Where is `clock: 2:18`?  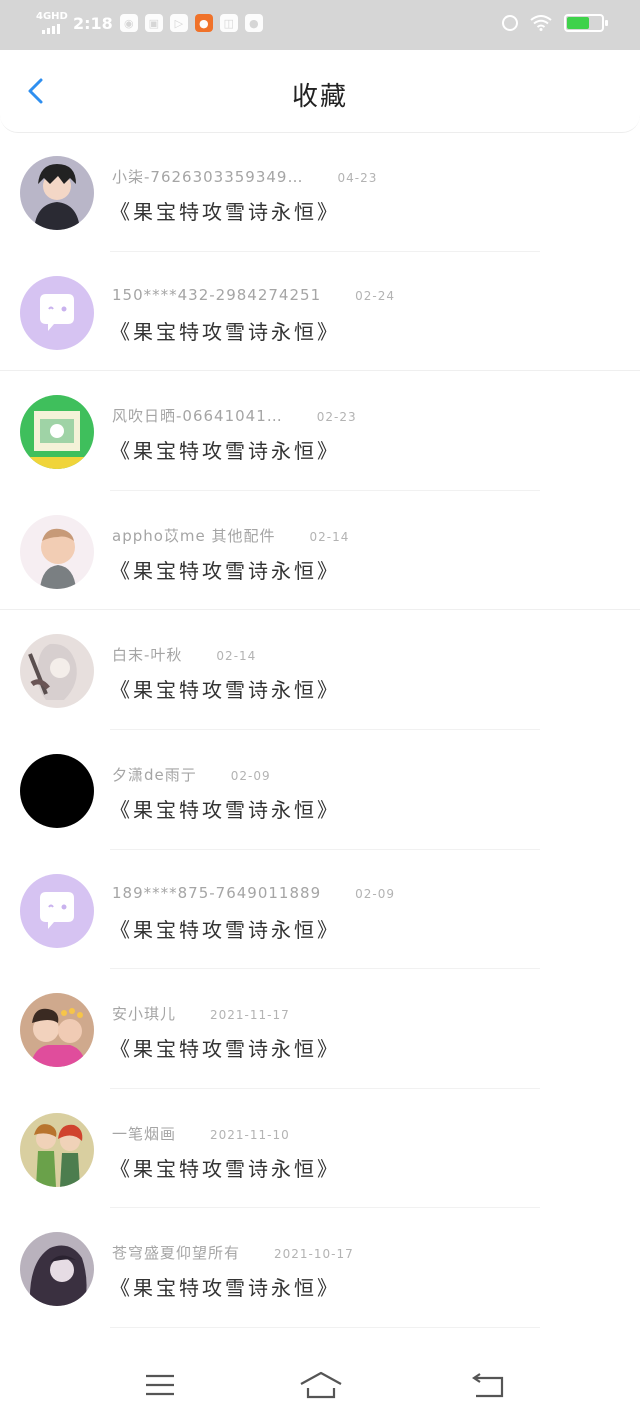 clock: 2:18 is located at coordinates (93, 23).